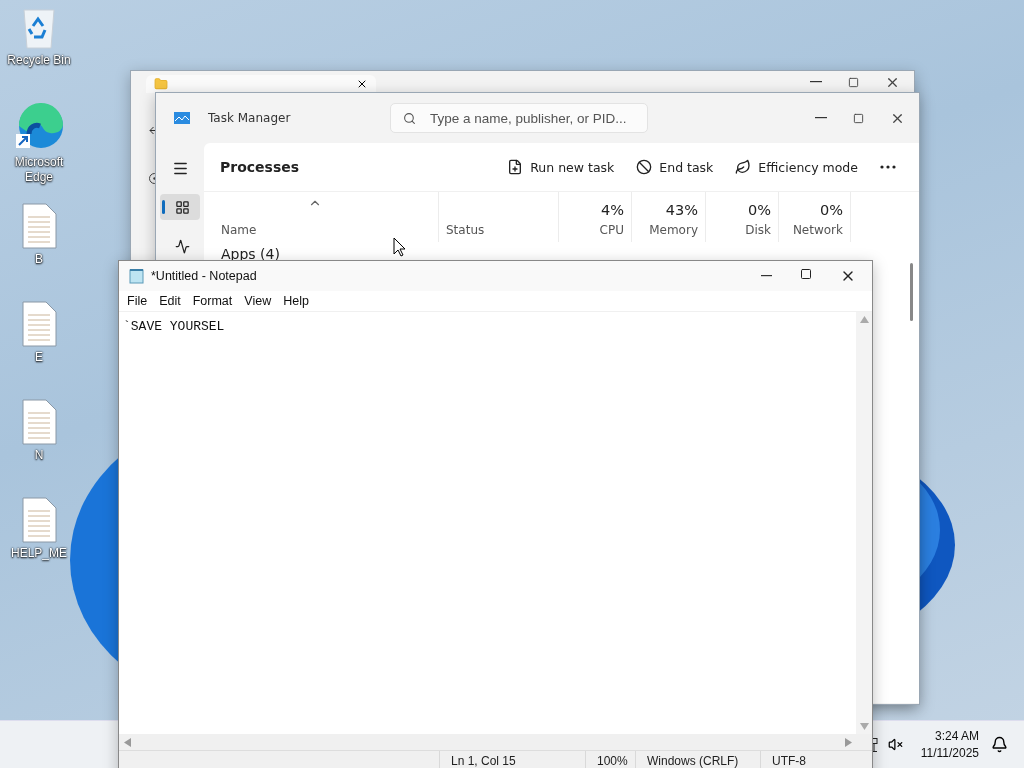 This screenshot has width=1024, height=768. Describe the element at coordinates (174, 326) in the screenshot. I see `document-text: `SAVE YOURSEL` at that location.